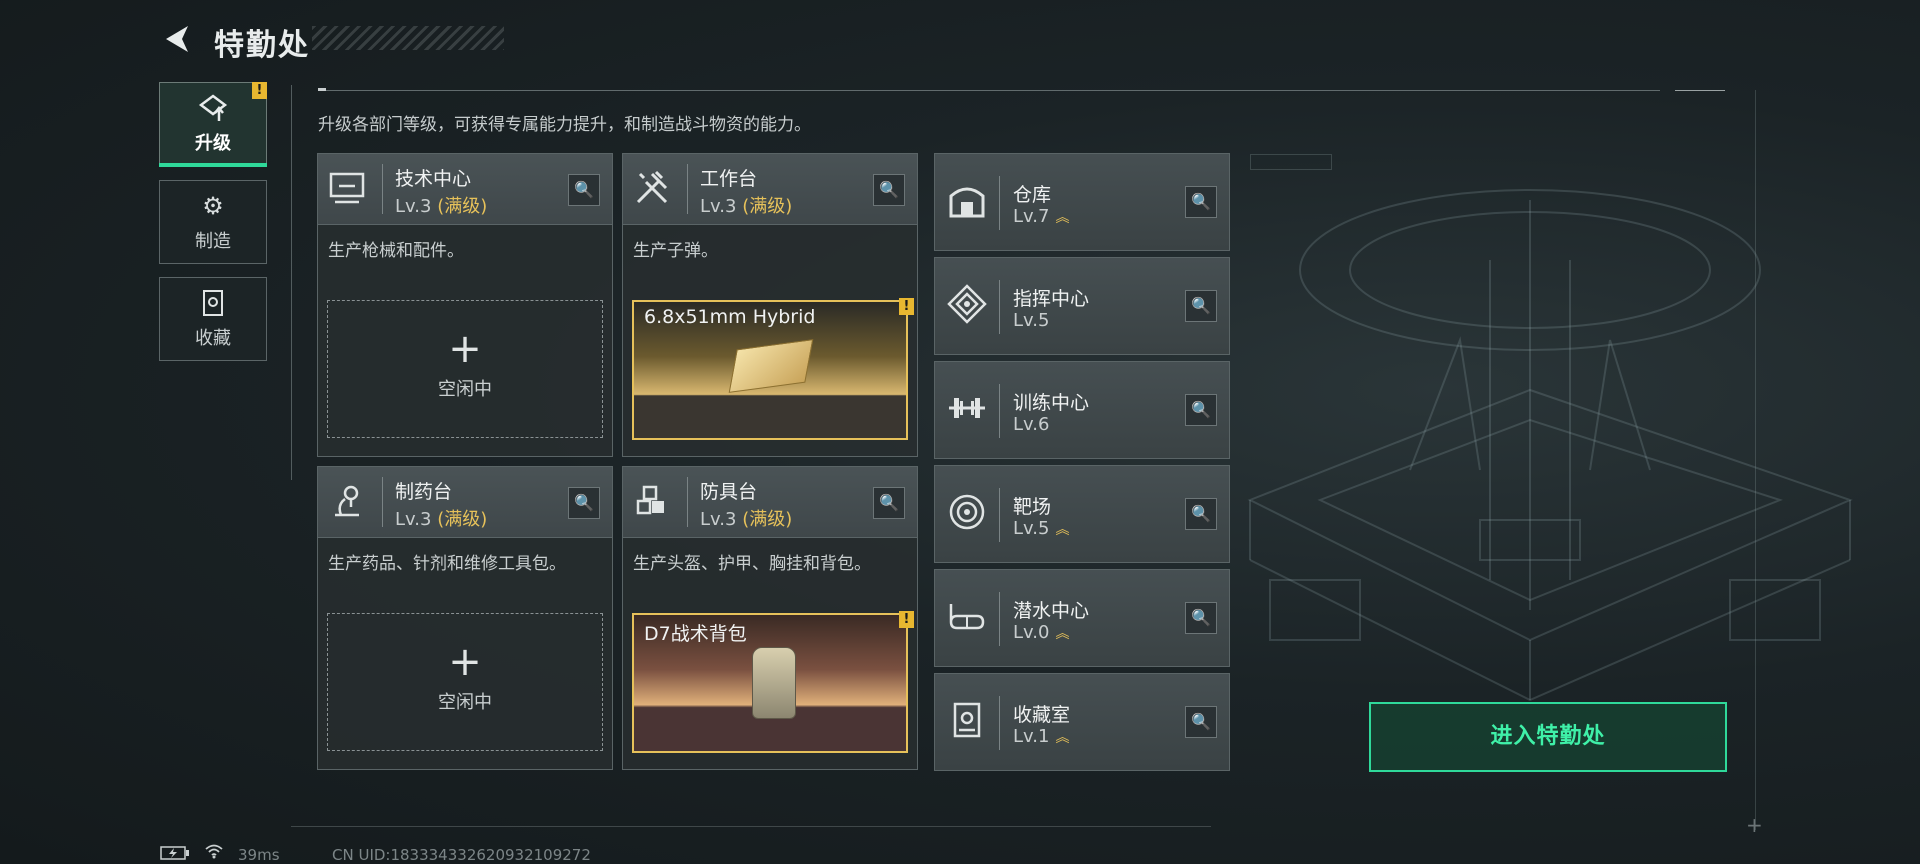 This screenshot has height=864, width=1920. Describe the element at coordinates (1291, 162) in the screenshot. I see `hud-decoration` at that location.